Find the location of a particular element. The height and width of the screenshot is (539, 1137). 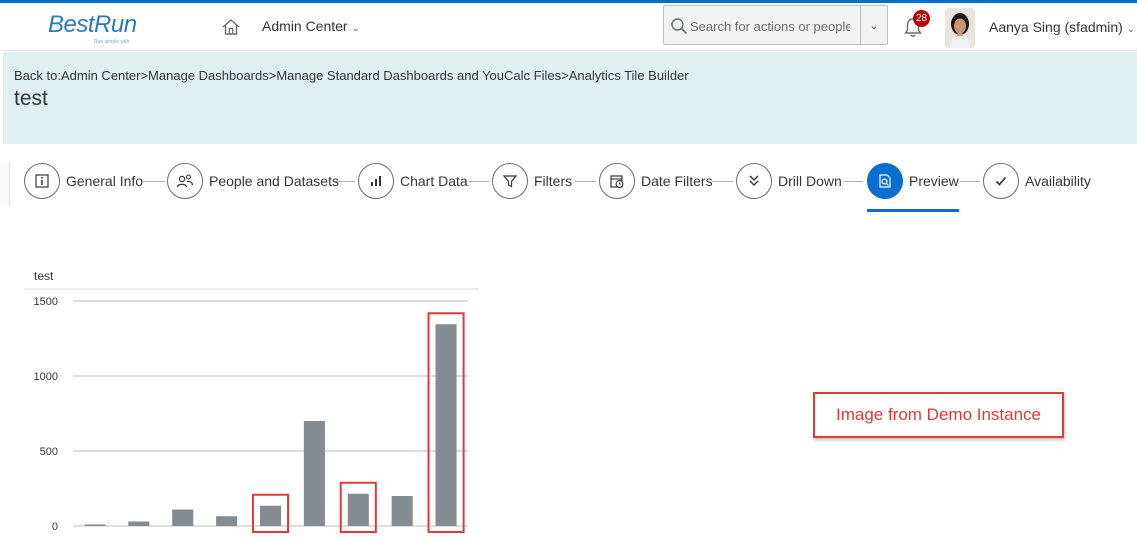

user-avatar is located at coordinates (960, 28).